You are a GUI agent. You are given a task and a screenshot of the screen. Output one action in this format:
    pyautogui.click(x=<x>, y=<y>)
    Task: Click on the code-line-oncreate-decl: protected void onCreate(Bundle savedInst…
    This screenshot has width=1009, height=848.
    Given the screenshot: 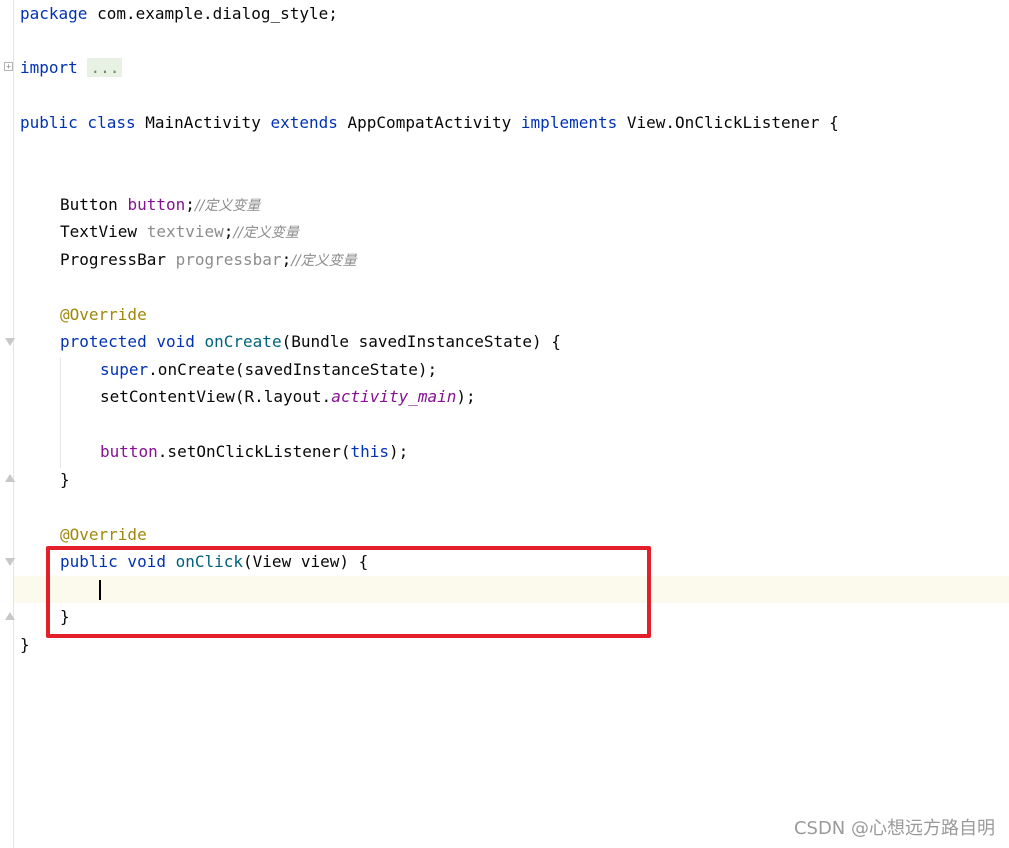 What is the action you would take?
    pyautogui.click(x=534, y=341)
    